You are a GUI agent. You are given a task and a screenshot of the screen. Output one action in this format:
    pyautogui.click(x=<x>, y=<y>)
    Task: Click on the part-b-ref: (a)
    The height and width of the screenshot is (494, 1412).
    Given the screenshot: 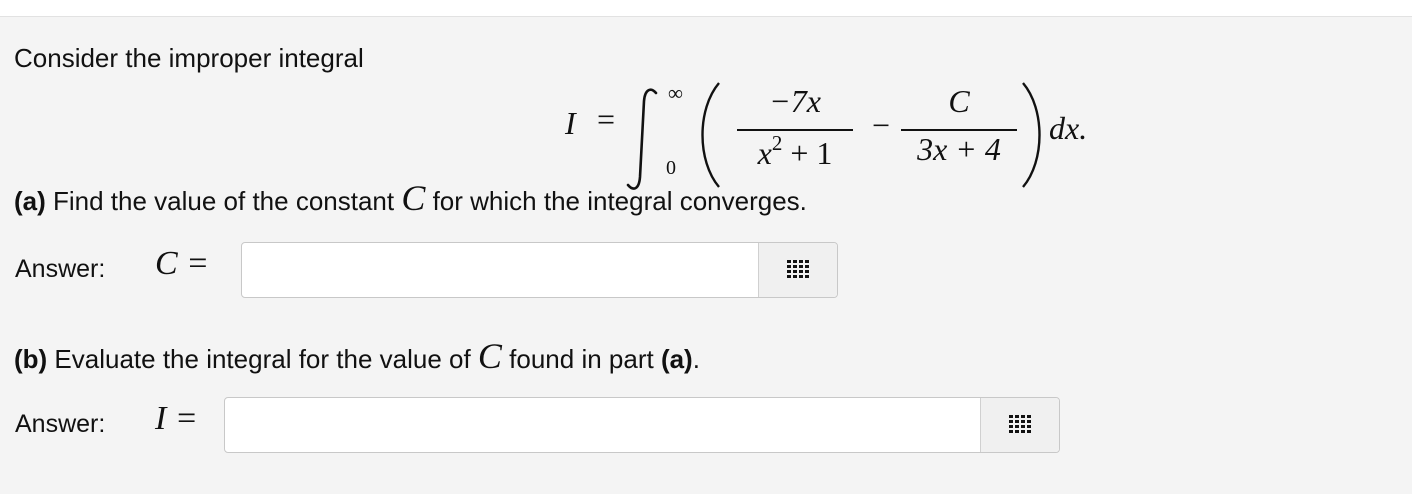 What is the action you would take?
    pyautogui.click(x=676, y=359)
    